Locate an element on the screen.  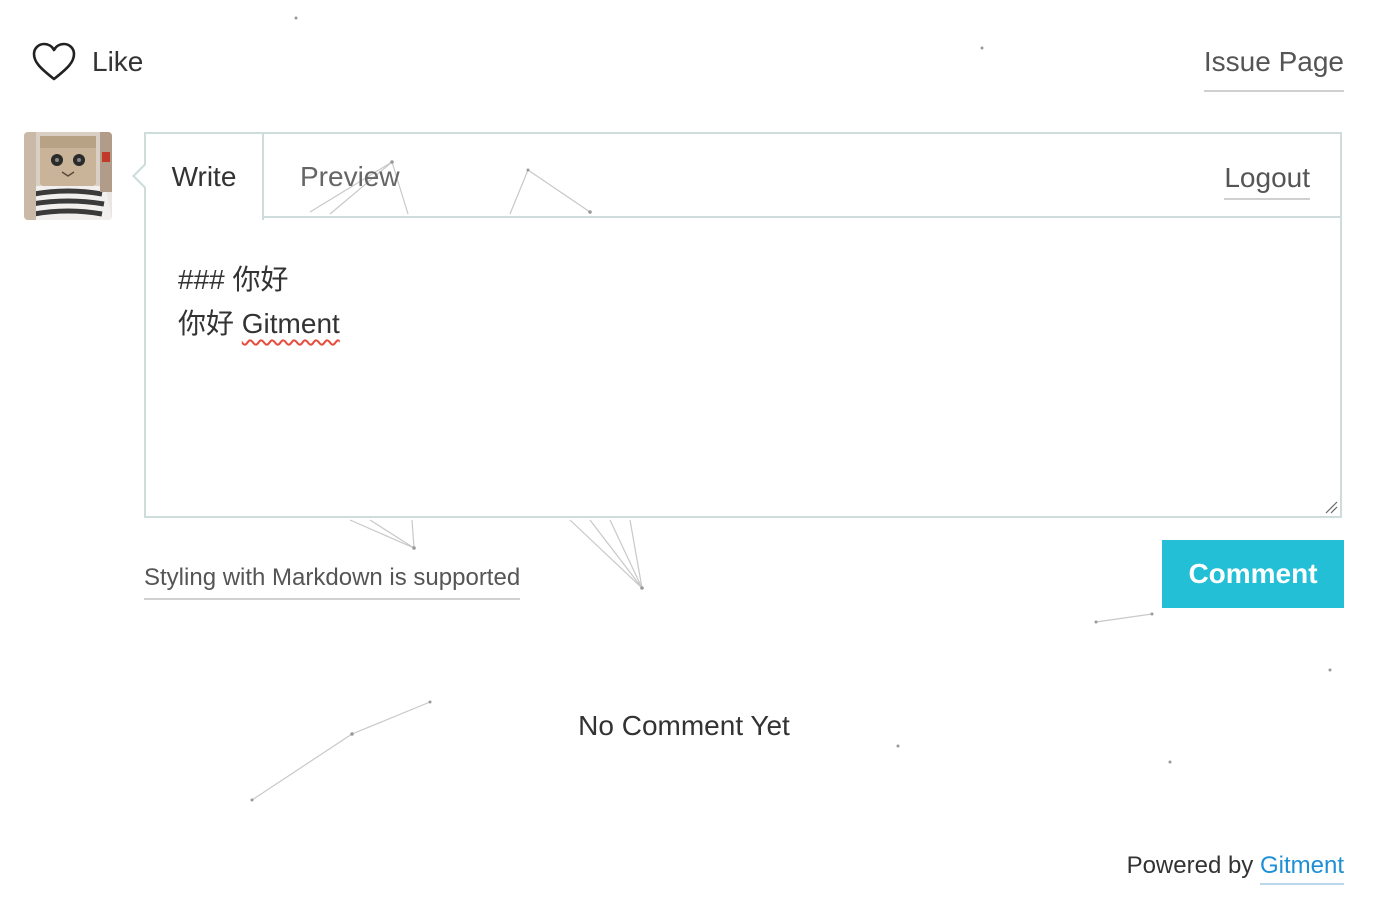
textarea-line-1: ### 你好 is located at coordinates (233, 279).